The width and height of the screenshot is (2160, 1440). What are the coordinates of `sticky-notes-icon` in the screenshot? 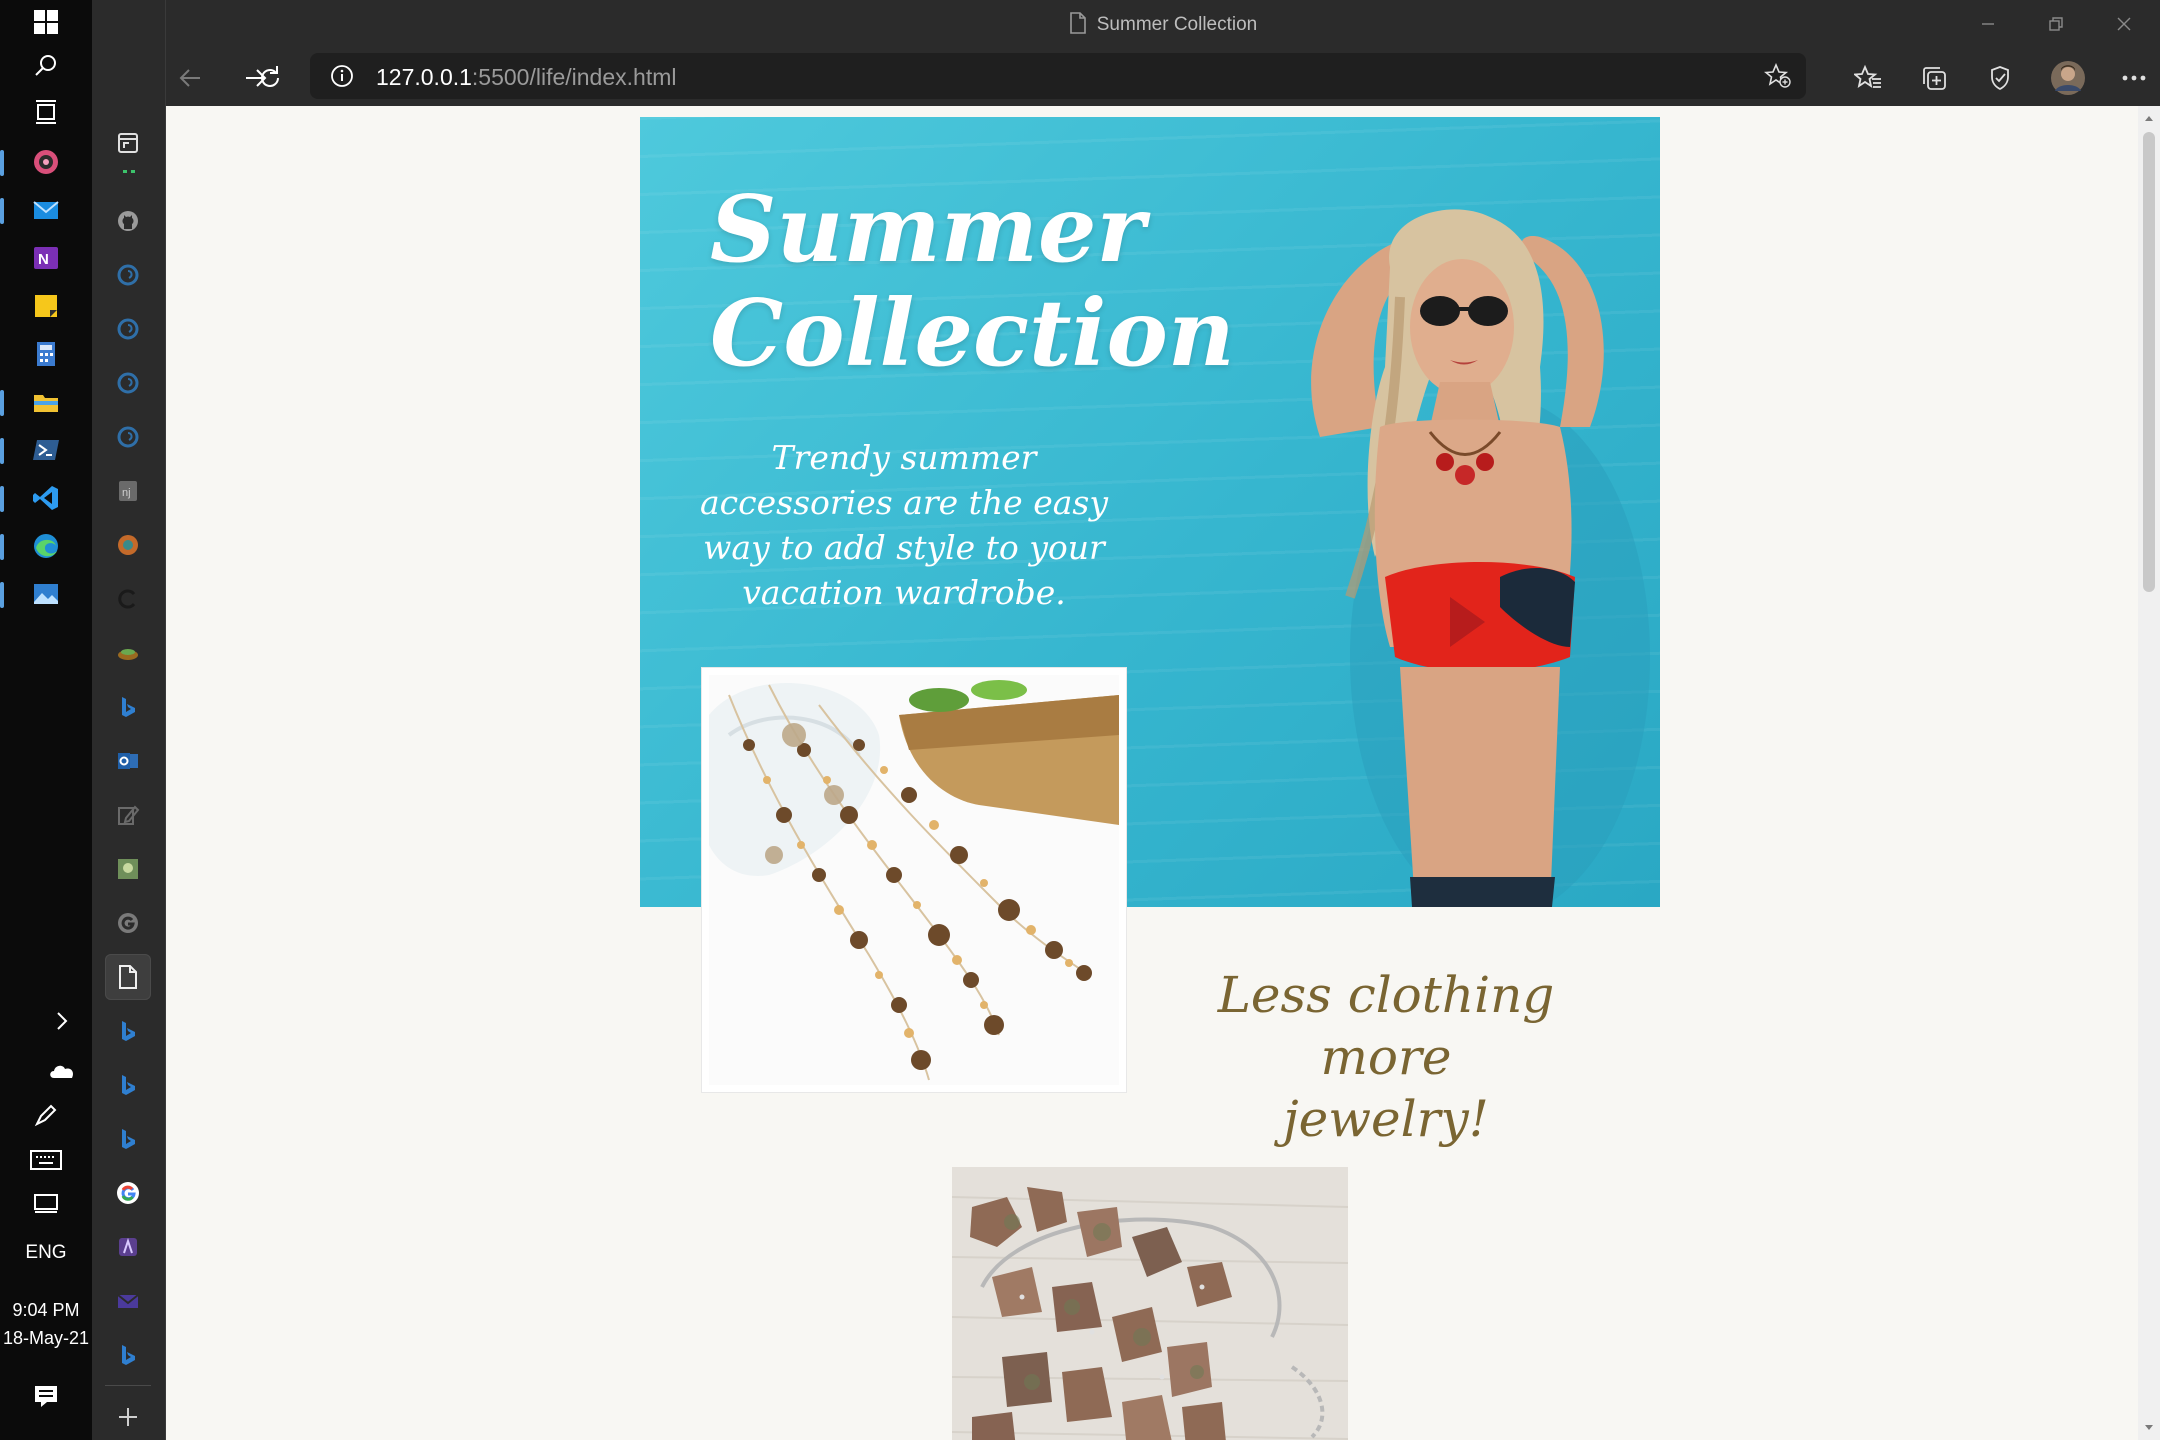 It's located at (46, 306).